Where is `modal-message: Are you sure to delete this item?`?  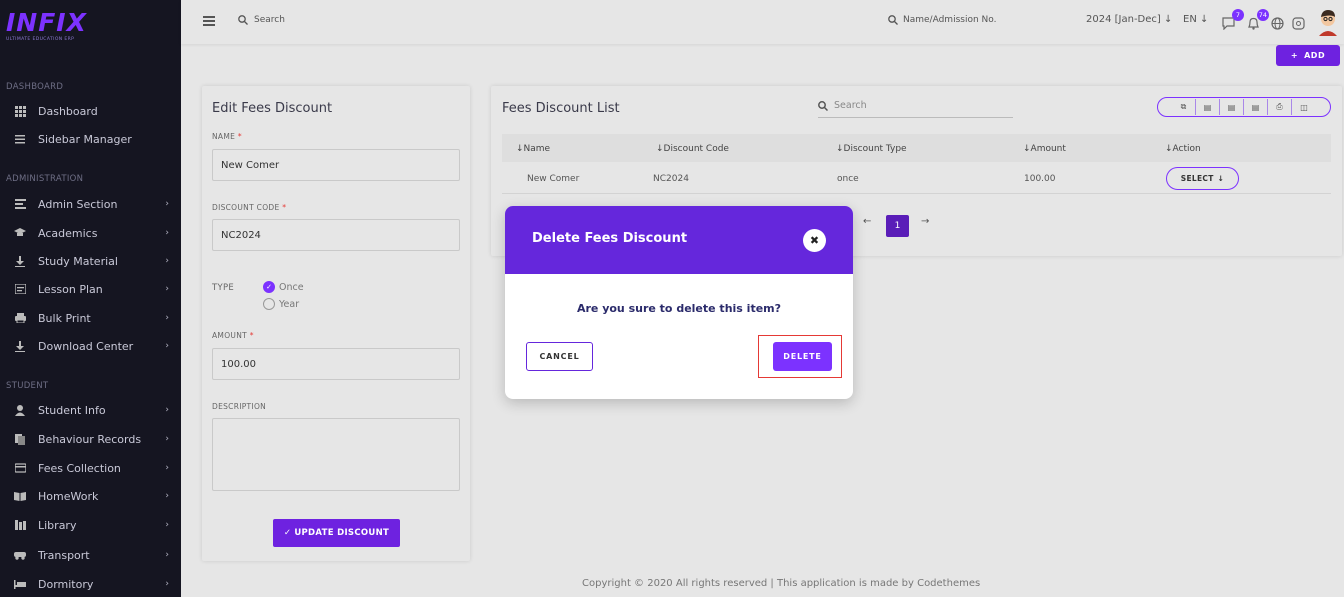
modal-message: Are you sure to delete this item? is located at coordinates (679, 308).